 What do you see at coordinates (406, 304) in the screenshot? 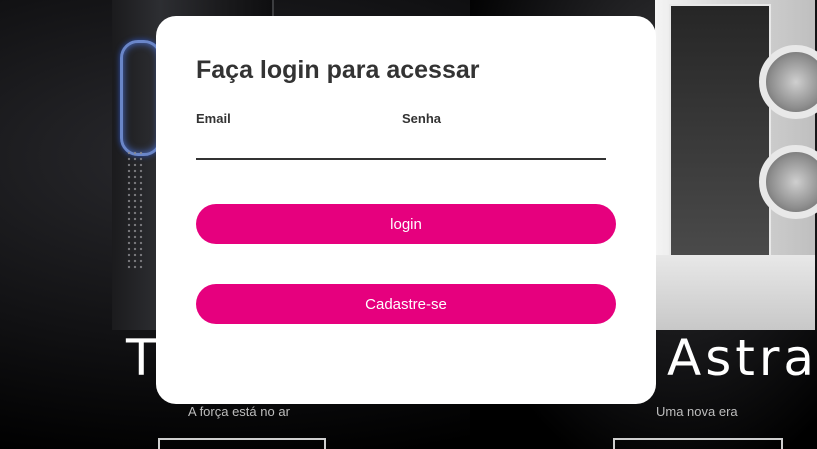
I see `signup-button: Cadastre-se` at bounding box center [406, 304].